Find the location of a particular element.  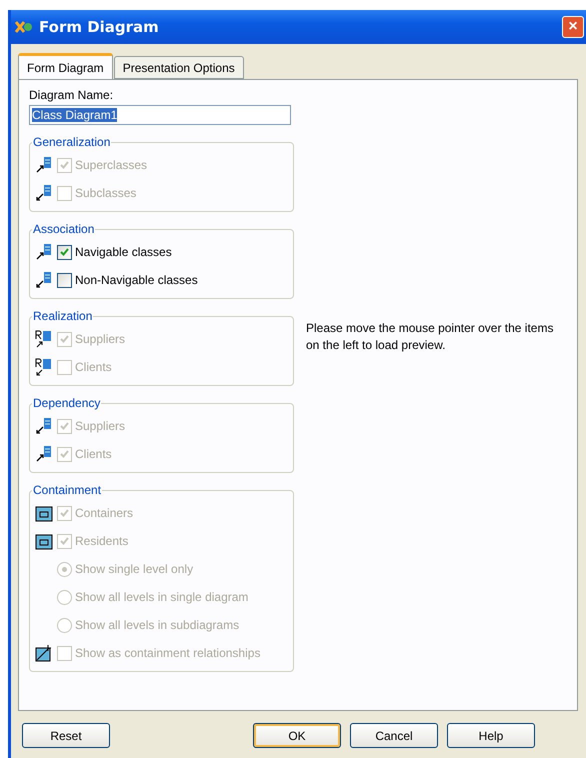

option-label: Subclasses is located at coordinates (105, 193).